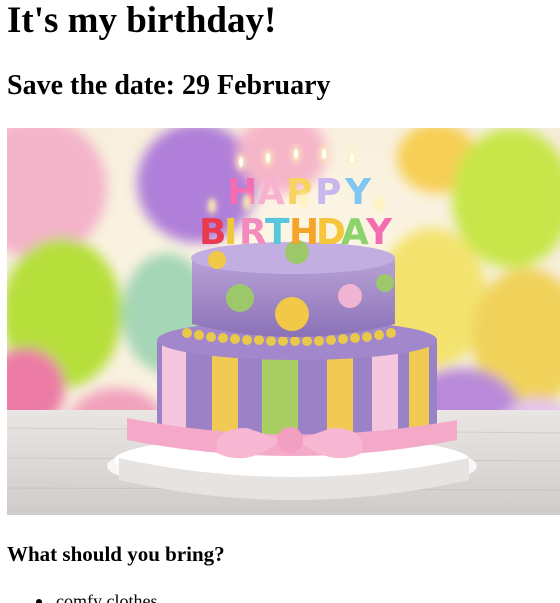 Image resolution: width=560 pixels, height=603 pixels. Describe the element at coordinates (277, 232) in the screenshot. I see `svg-text: T` at that location.